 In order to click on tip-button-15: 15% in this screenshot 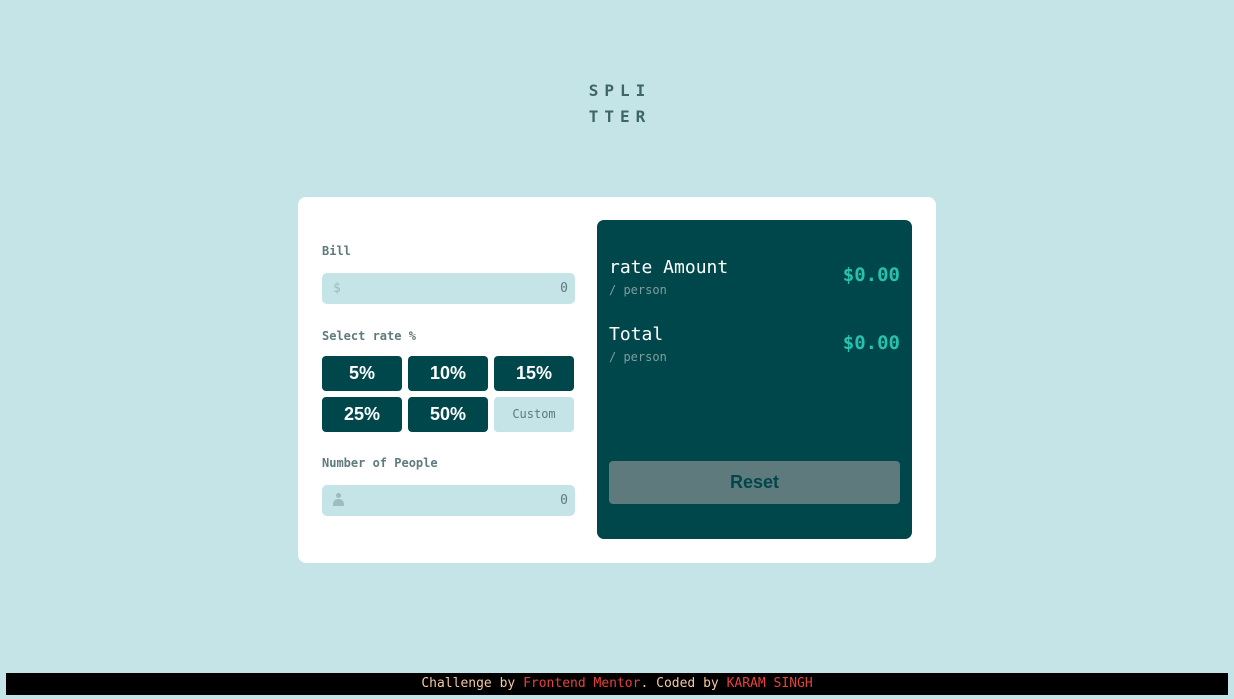, I will do `click(534, 373)`.